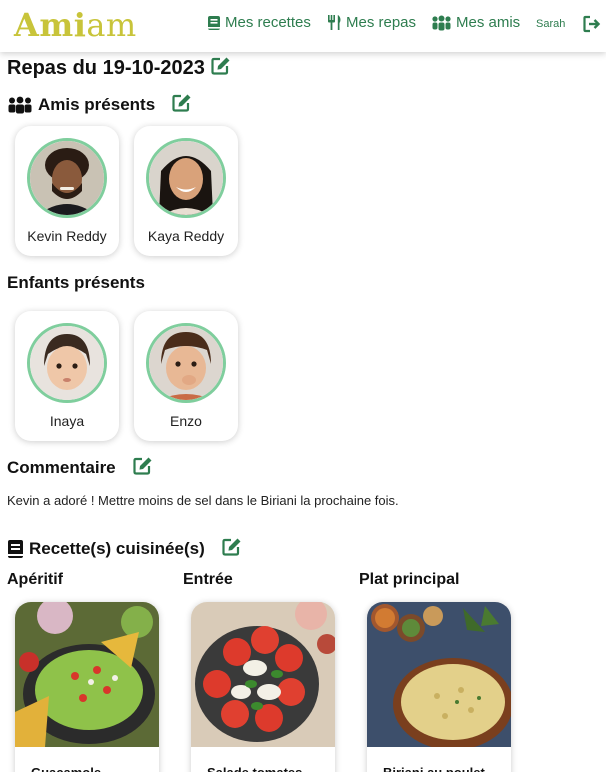 The image size is (606, 772). I want to click on edit-comment-button, so click(143, 468).